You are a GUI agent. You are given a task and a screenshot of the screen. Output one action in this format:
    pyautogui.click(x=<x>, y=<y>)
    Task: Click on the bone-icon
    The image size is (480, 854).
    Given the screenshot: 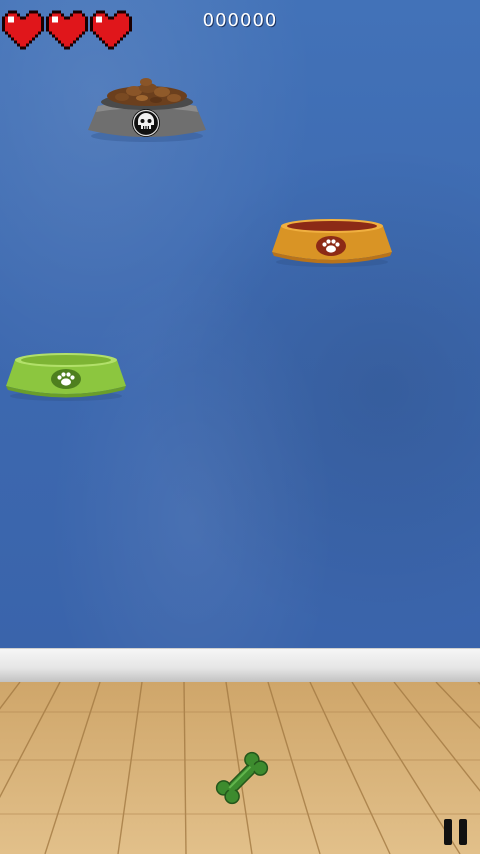 What is the action you would take?
    pyautogui.click(x=242, y=778)
    